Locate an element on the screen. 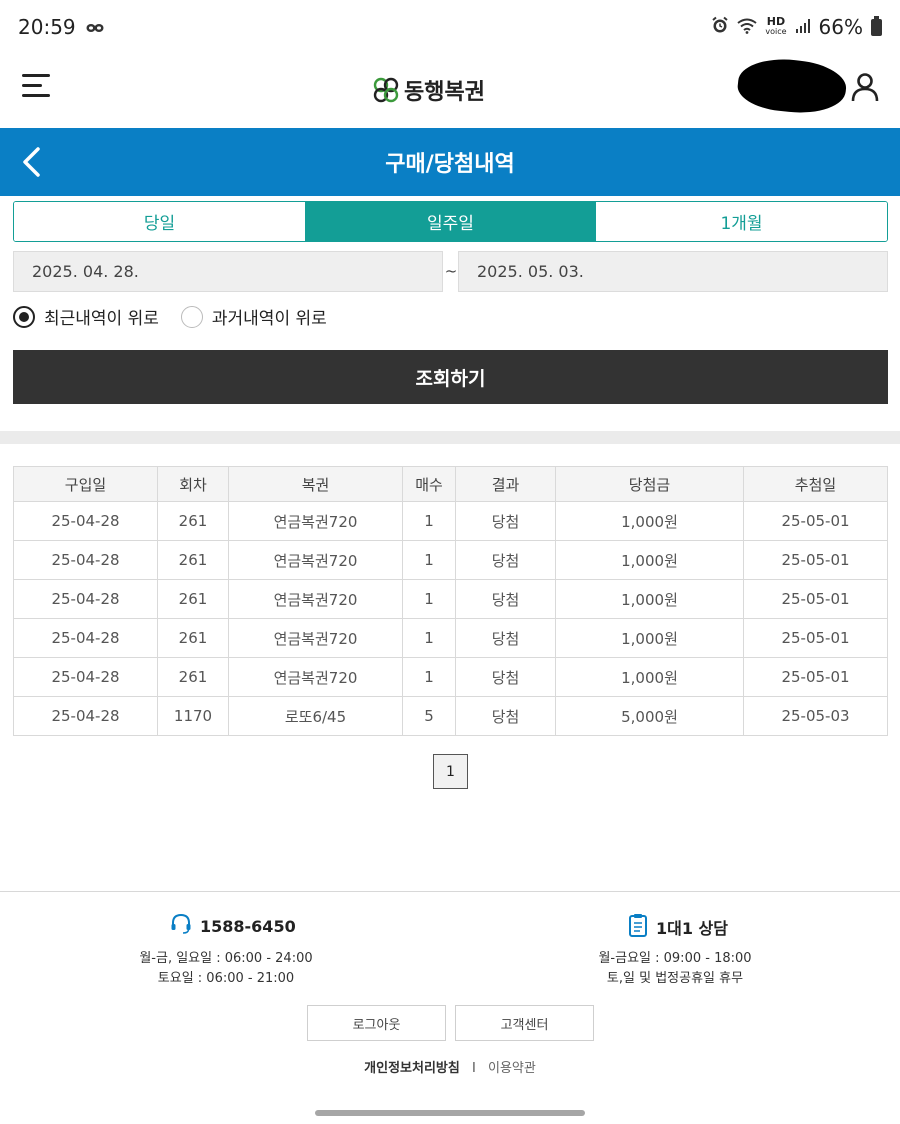  table-header-row: 구입일 회차 복권 매수 결과 당첨금 추첨일 is located at coordinates (450, 484).